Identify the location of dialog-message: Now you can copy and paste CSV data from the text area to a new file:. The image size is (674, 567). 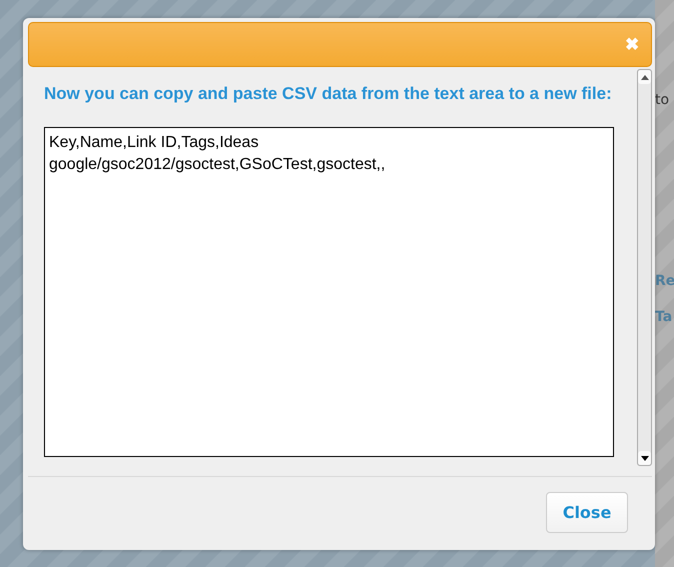
(328, 94).